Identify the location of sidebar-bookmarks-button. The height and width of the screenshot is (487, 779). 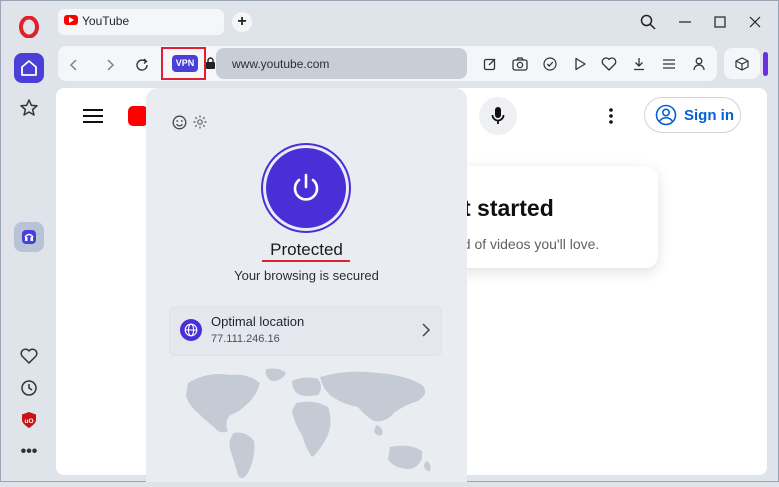
(29, 108).